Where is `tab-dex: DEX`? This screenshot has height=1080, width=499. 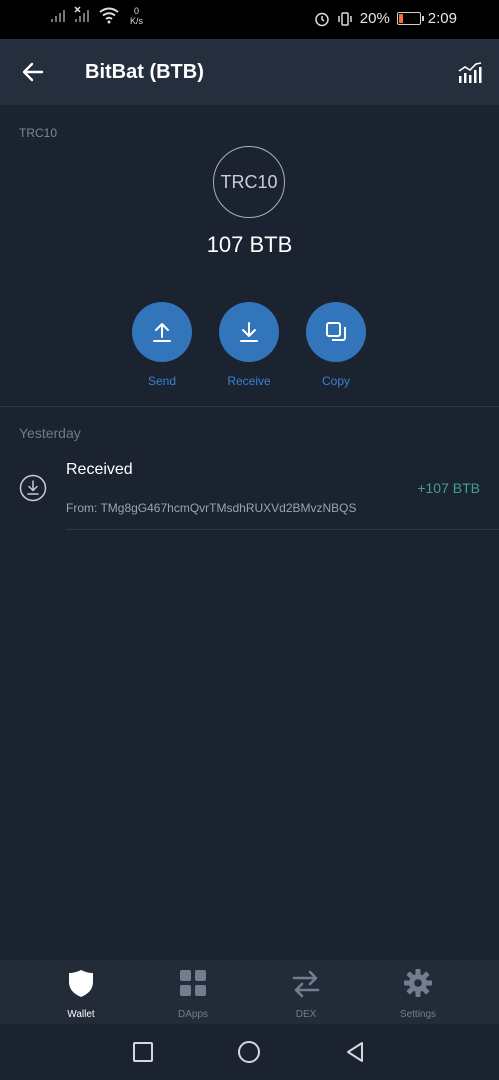 tab-dex: DEX is located at coordinates (306, 994).